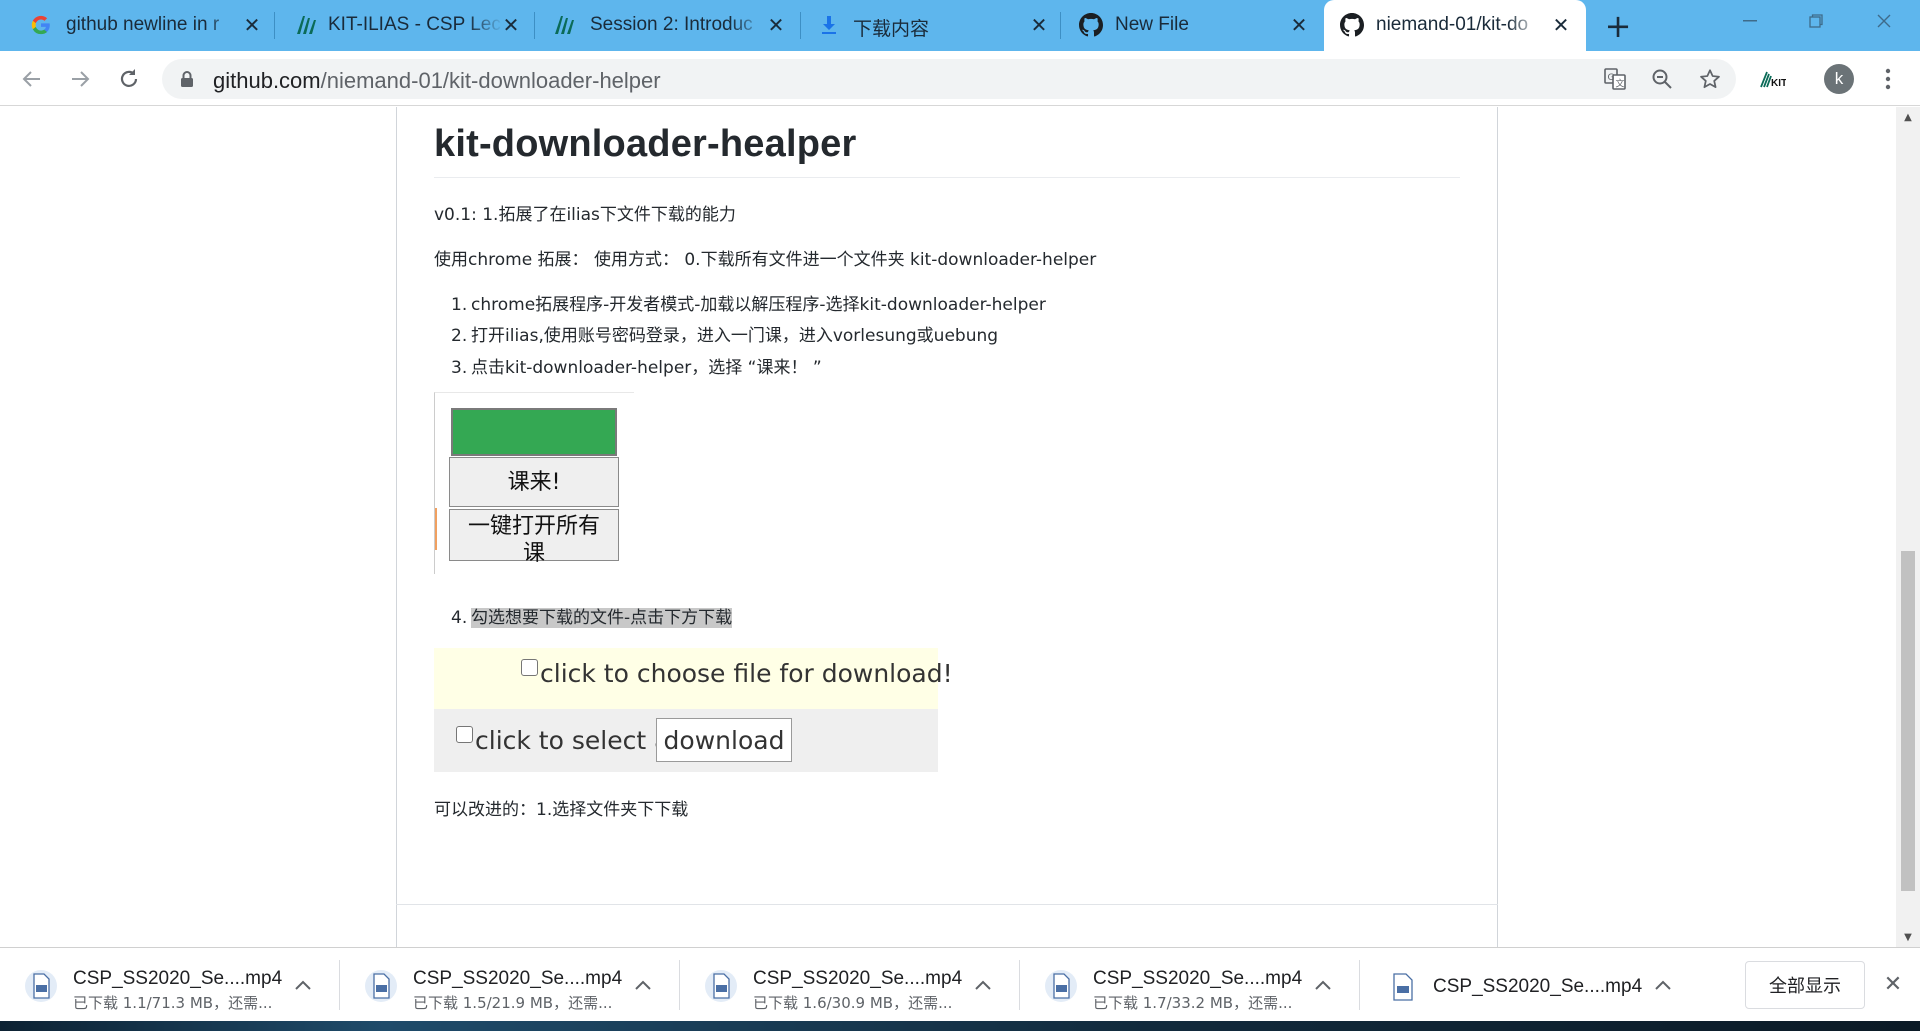 The width and height of the screenshot is (1920, 1031). What do you see at coordinates (891, 29) in the screenshot?
I see `tab-title: 下载内容` at bounding box center [891, 29].